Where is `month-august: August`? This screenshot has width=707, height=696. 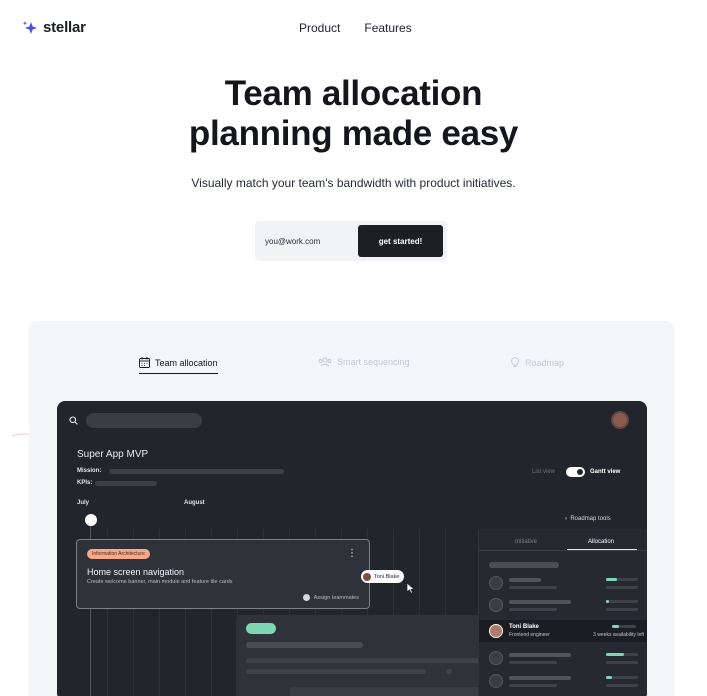
month-august: August is located at coordinates (194, 503).